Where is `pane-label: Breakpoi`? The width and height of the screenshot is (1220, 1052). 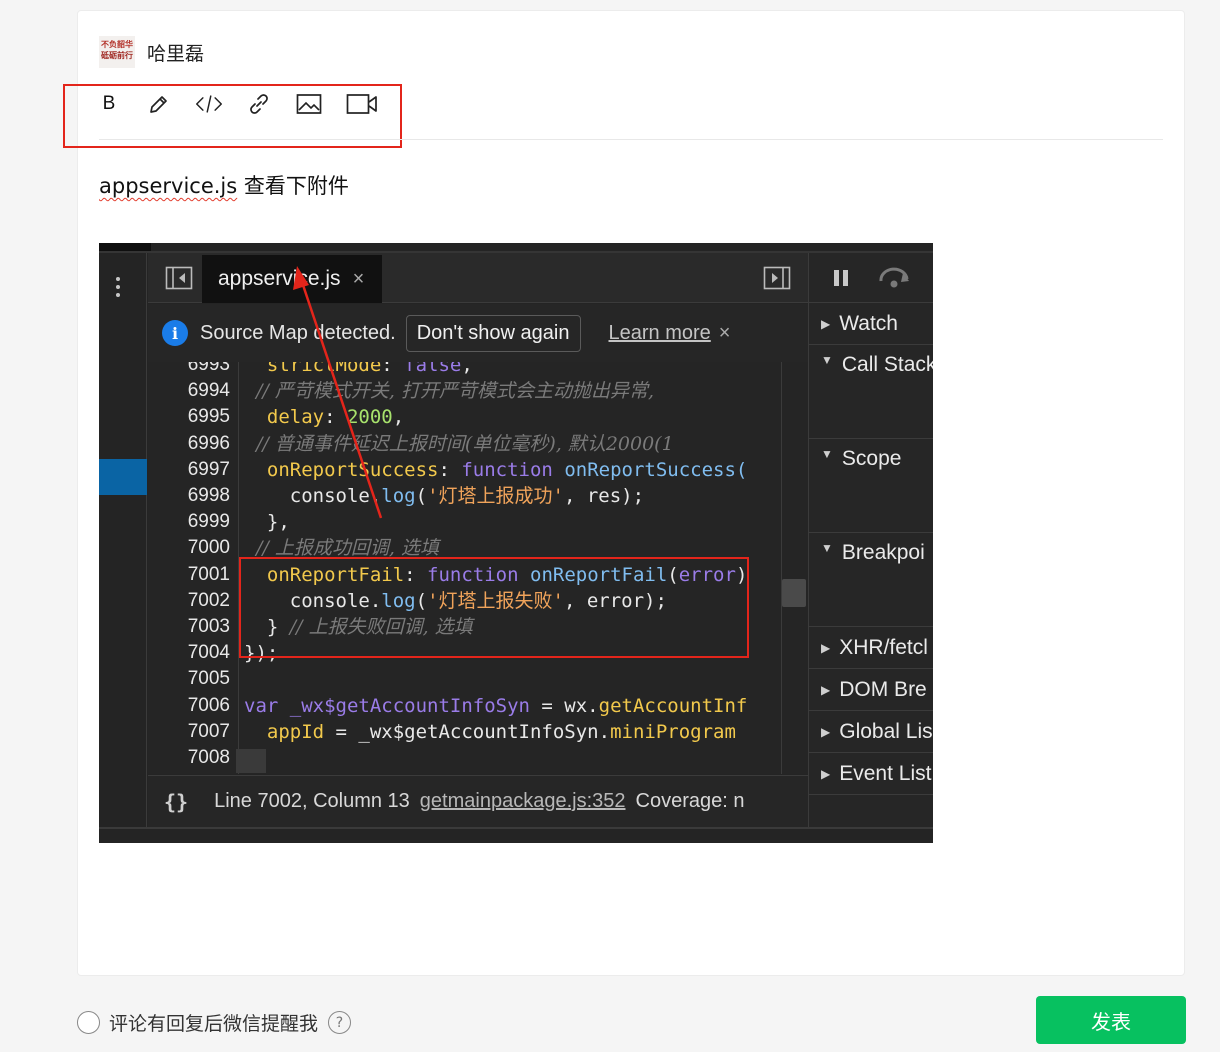
pane-label: Breakpoi is located at coordinates (883, 552).